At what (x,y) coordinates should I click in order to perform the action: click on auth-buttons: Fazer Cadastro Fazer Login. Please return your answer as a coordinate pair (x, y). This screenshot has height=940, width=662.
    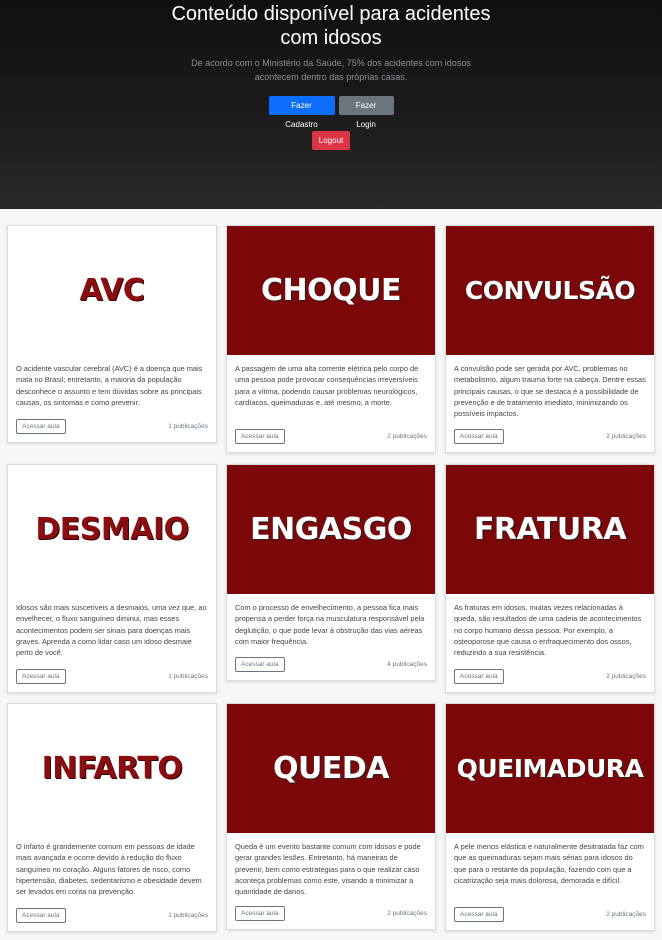
    Looking at the image, I should click on (331, 112).